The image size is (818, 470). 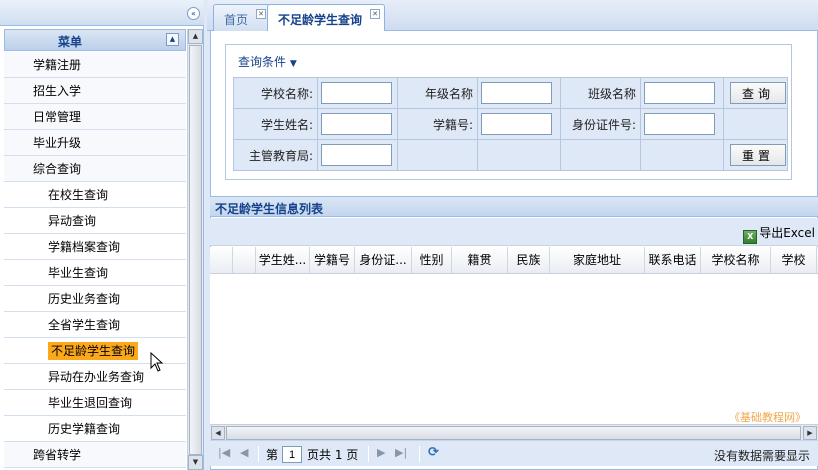 I want to click on menu-item: 跨省转学, so click(x=95, y=455).